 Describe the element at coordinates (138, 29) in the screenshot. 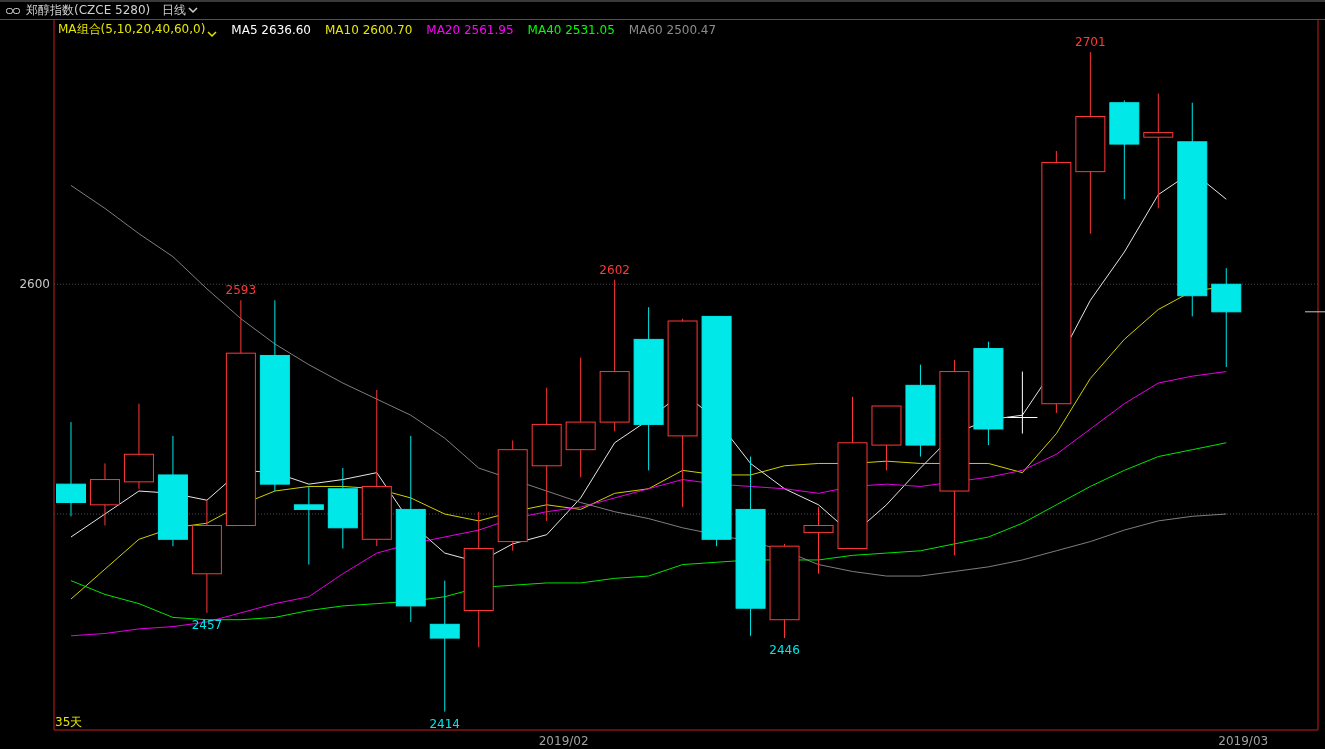

I see `ma-selector-dropdown: MA组合(5,10,20,40,60,0)` at that location.